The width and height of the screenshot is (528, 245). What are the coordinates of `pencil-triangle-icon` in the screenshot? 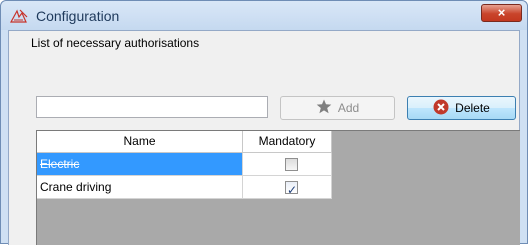 It's located at (18, 16).